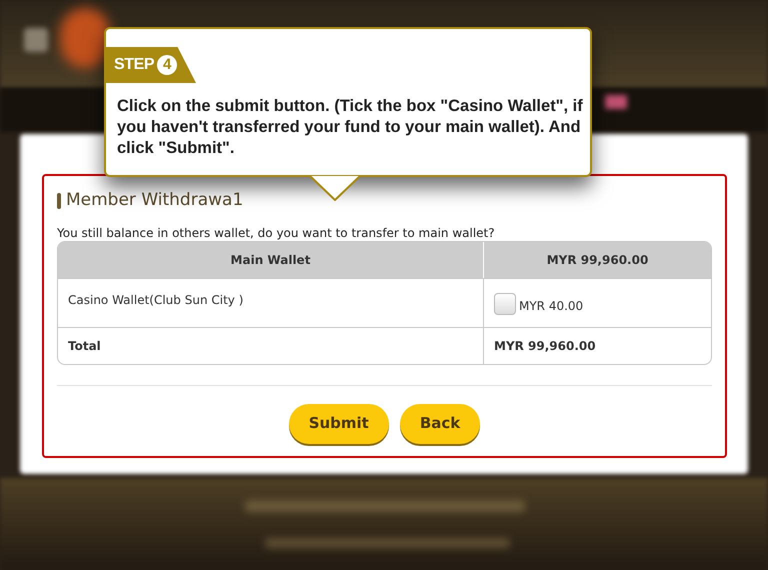  Describe the element at coordinates (616, 102) in the screenshot. I see `flag-icon` at that location.